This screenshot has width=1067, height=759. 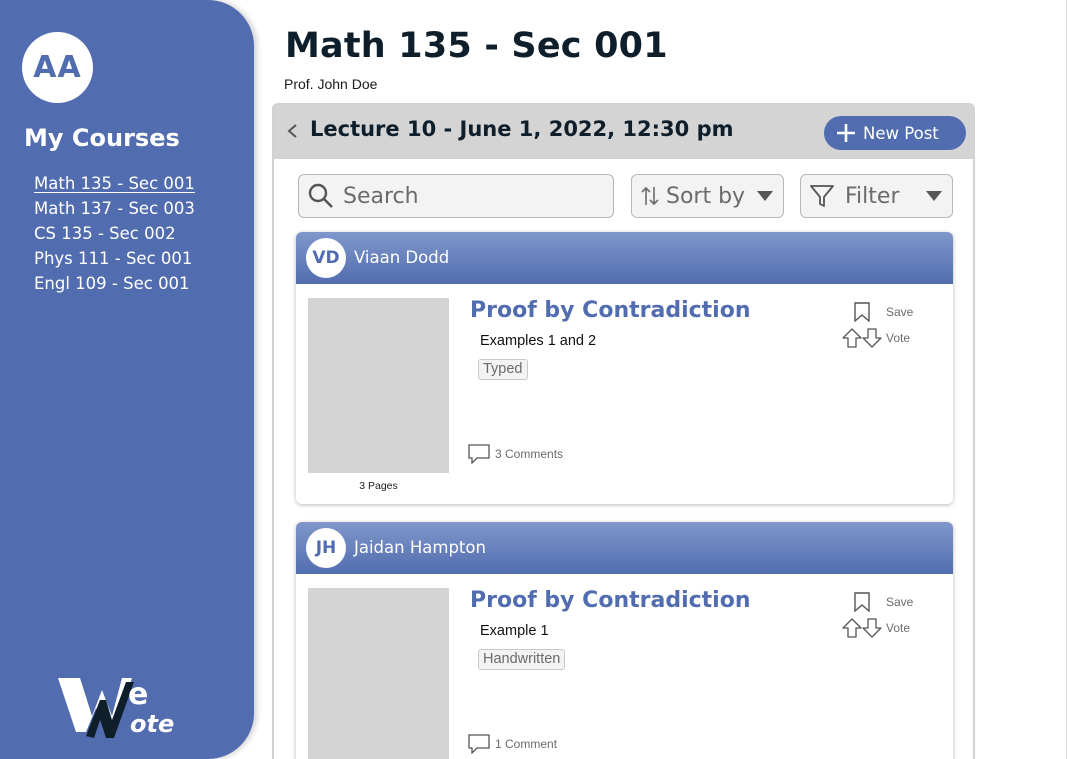 I want to click on back-chevron-icon, so click(x=292, y=131).